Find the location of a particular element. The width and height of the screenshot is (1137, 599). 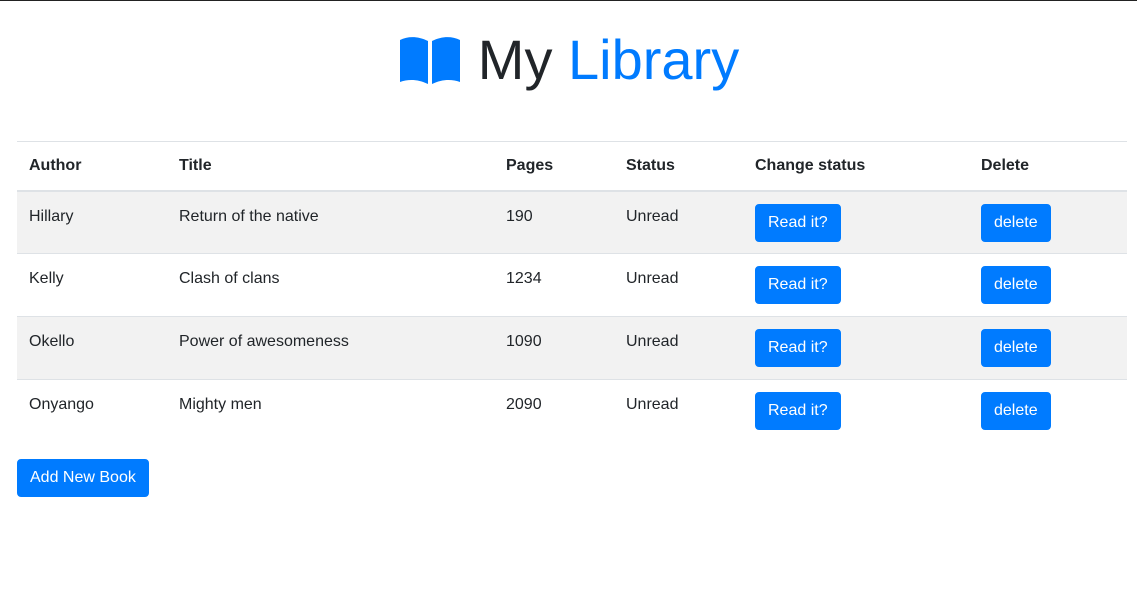

column-header-pages: Pages is located at coordinates (530, 165).